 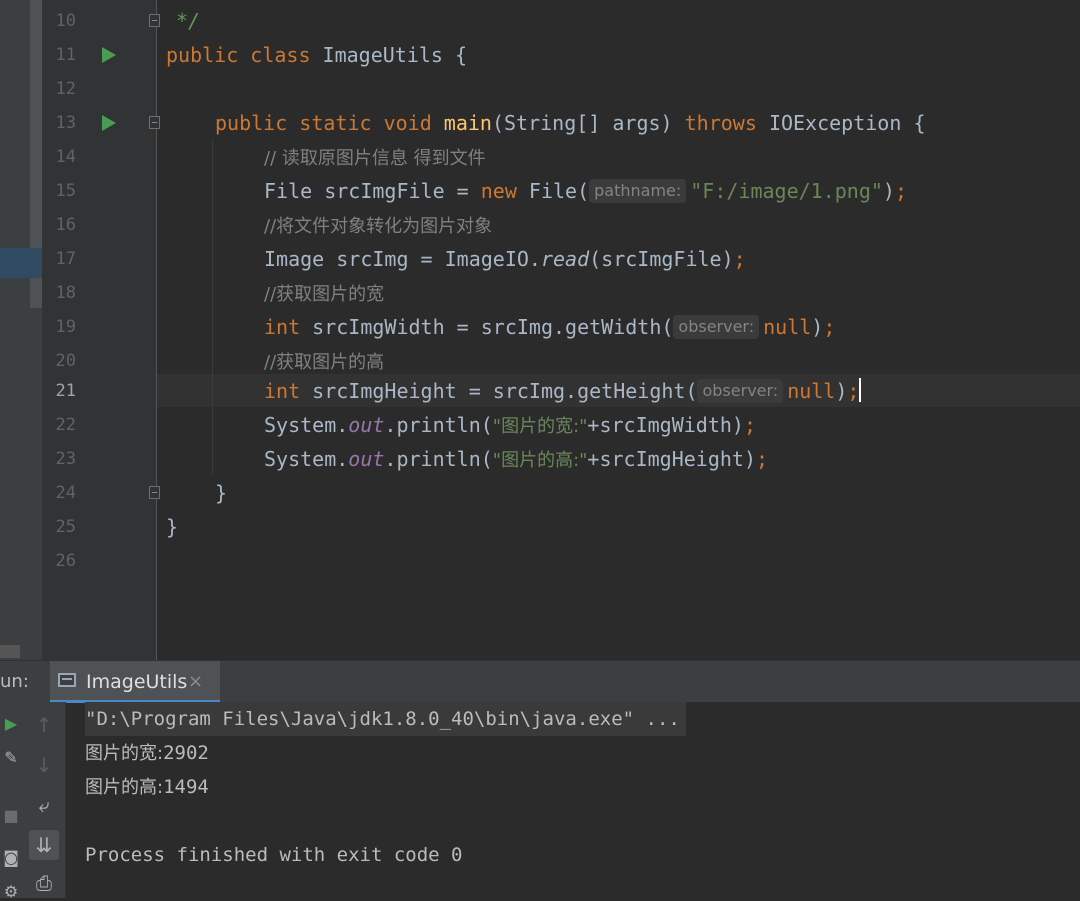 I want to click on settings-icon: ⚙, so click(x=11, y=891).